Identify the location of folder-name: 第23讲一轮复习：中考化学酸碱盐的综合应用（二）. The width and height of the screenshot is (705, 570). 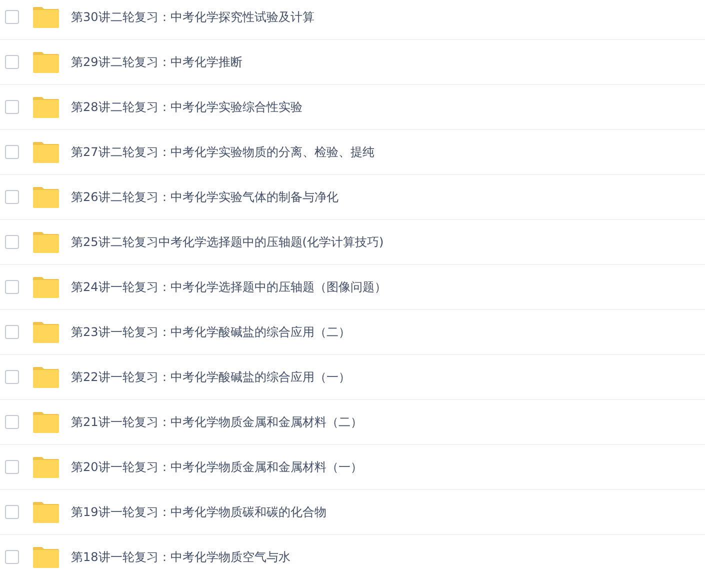
(210, 332).